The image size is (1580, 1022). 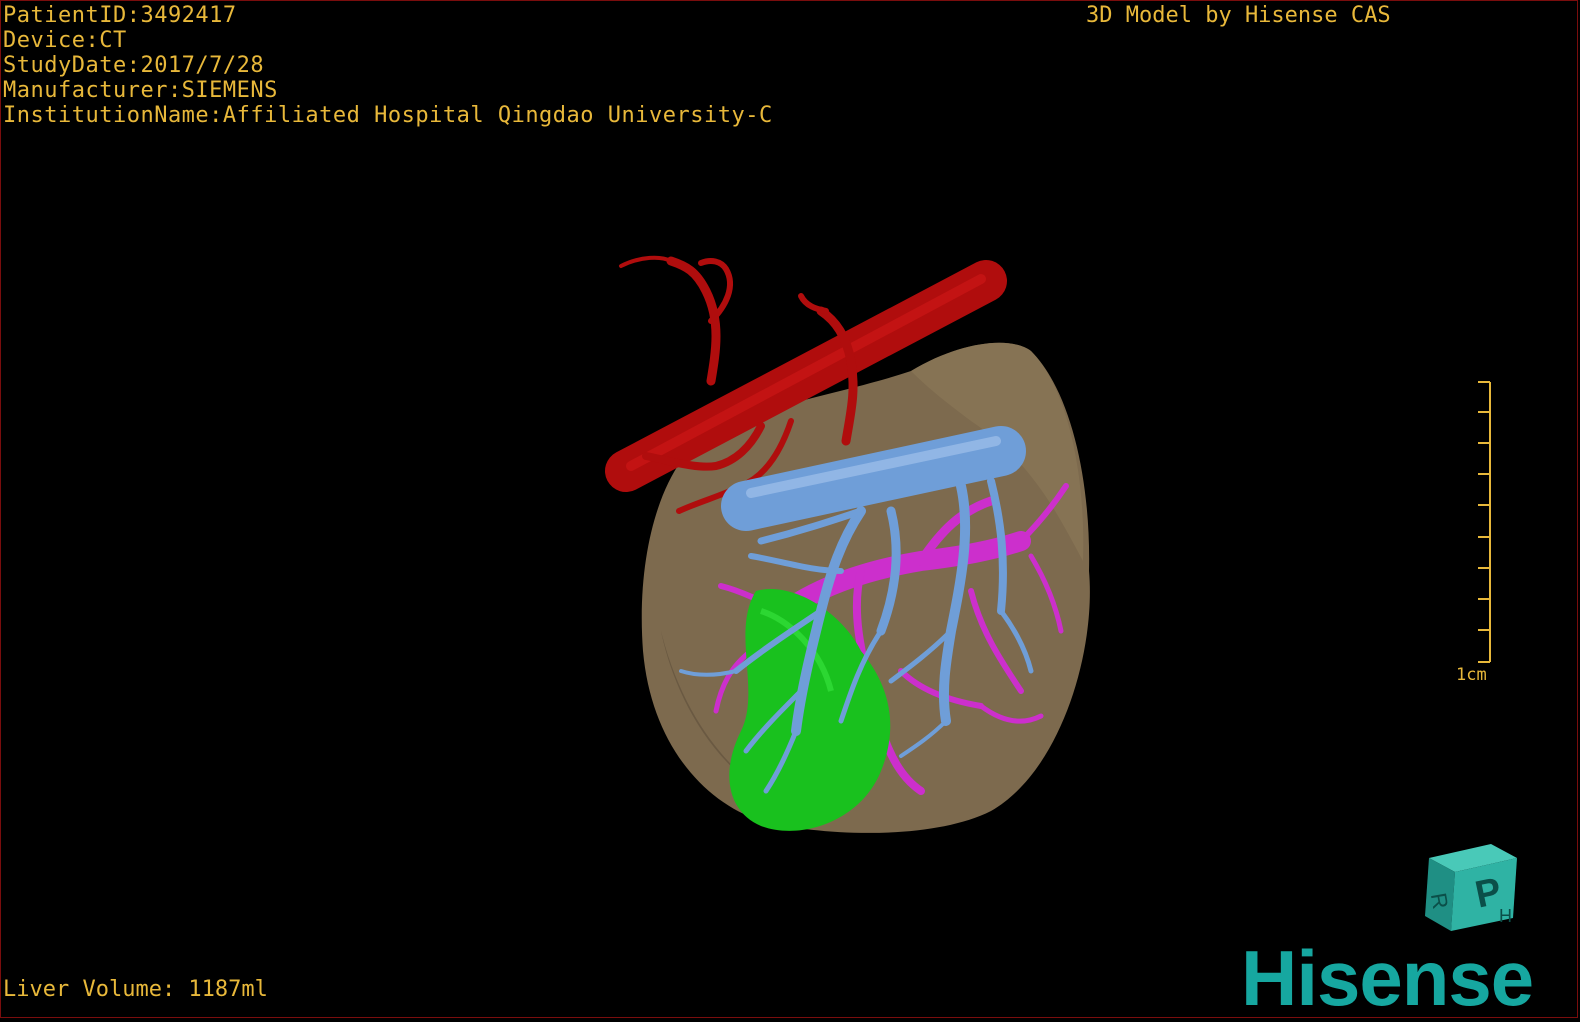 What do you see at coordinates (1505, 916) in the screenshot?
I see `cube-side-letter: H` at bounding box center [1505, 916].